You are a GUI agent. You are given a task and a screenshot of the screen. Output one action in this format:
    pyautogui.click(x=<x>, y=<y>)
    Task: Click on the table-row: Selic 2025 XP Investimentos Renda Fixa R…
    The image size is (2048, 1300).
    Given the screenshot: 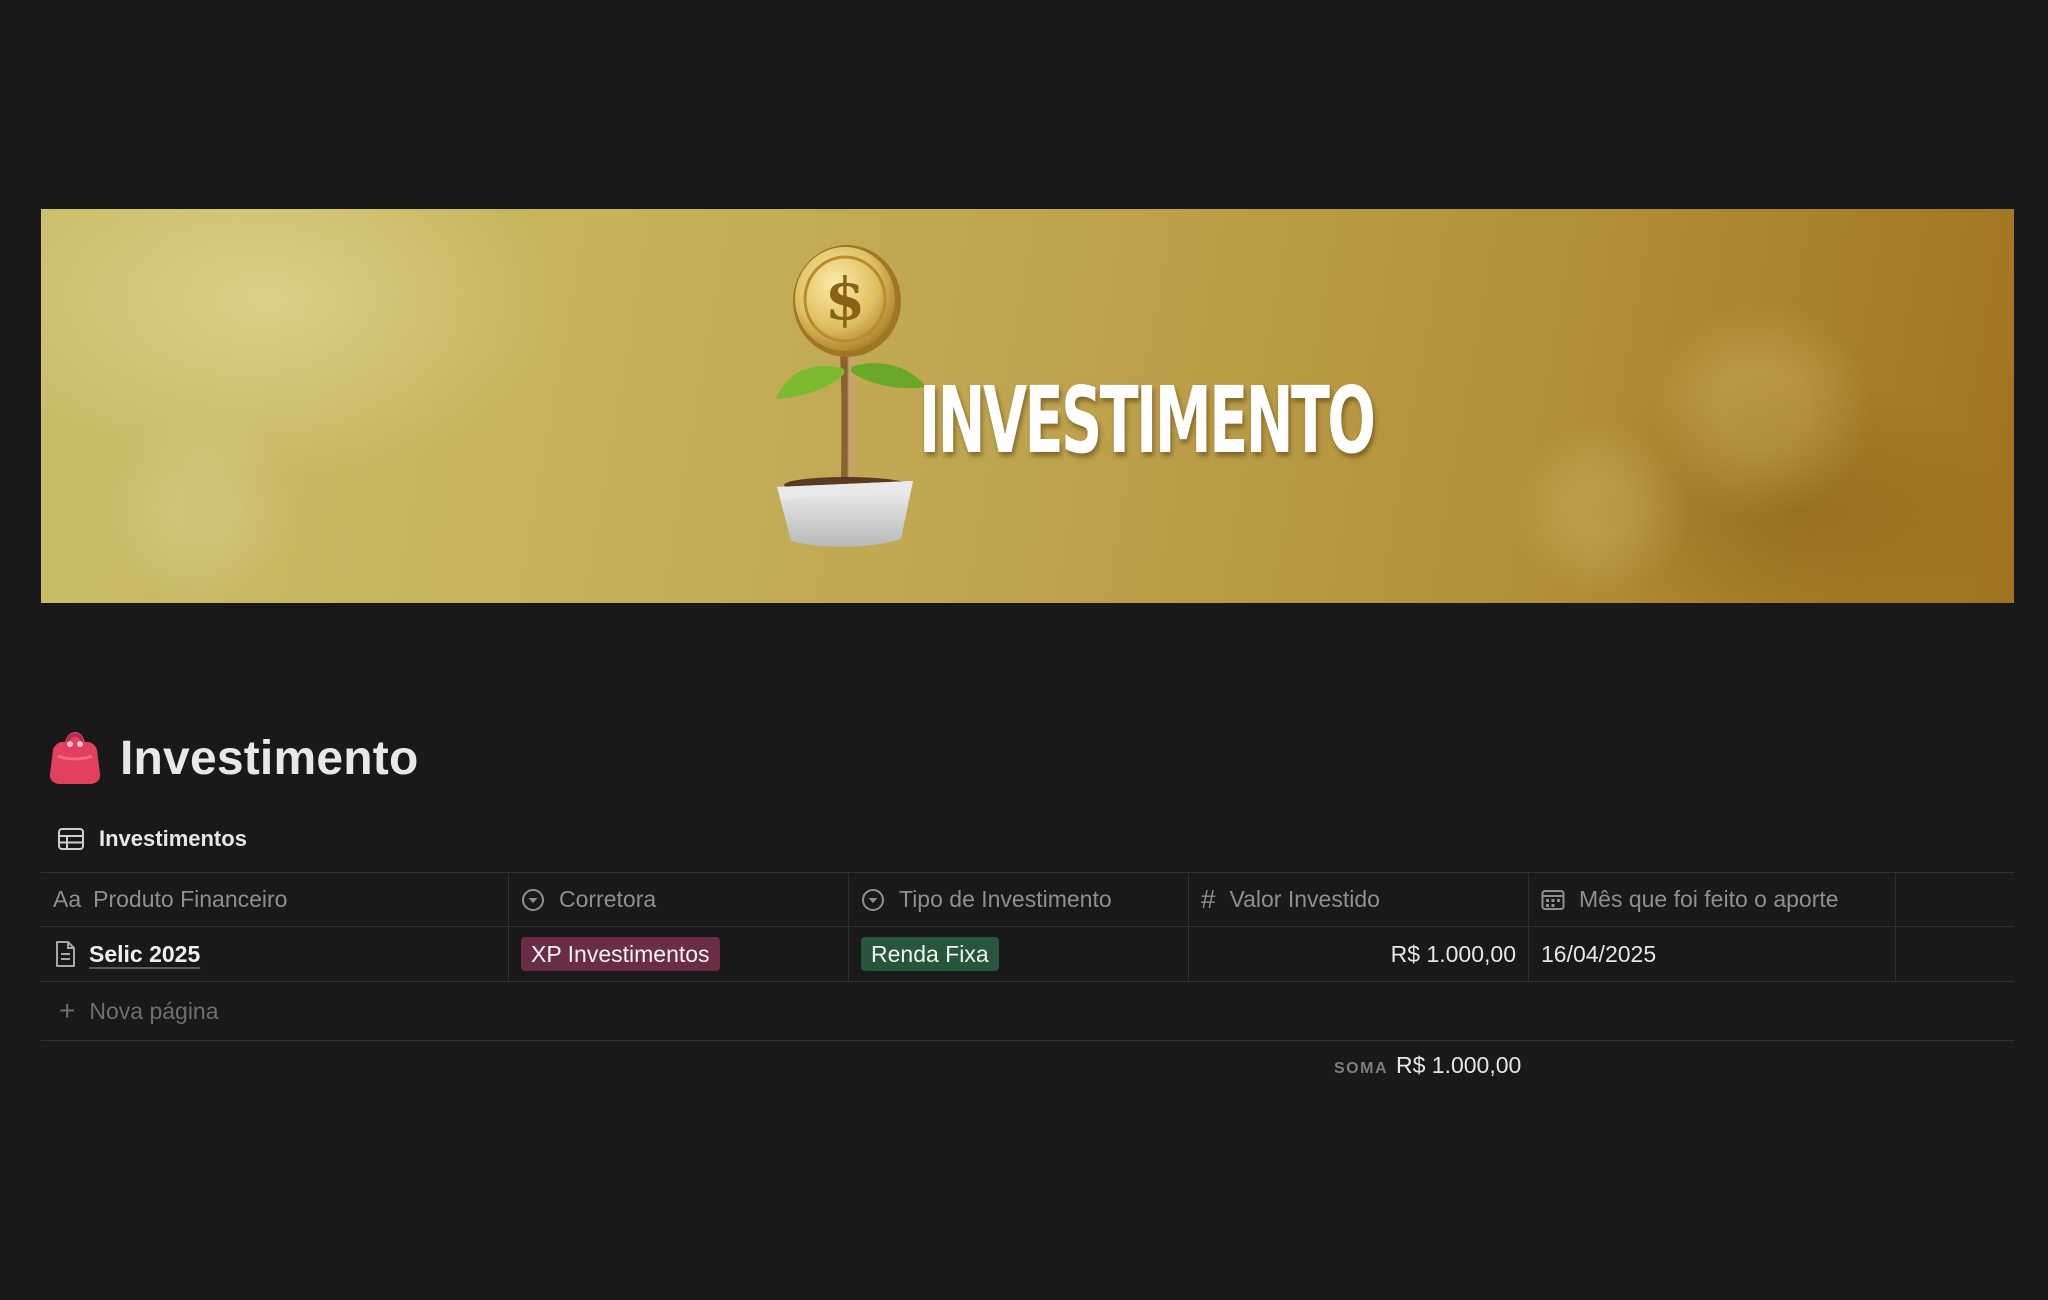 What is the action you would take?
    pyautogui.click(x=1027, y=954)
    